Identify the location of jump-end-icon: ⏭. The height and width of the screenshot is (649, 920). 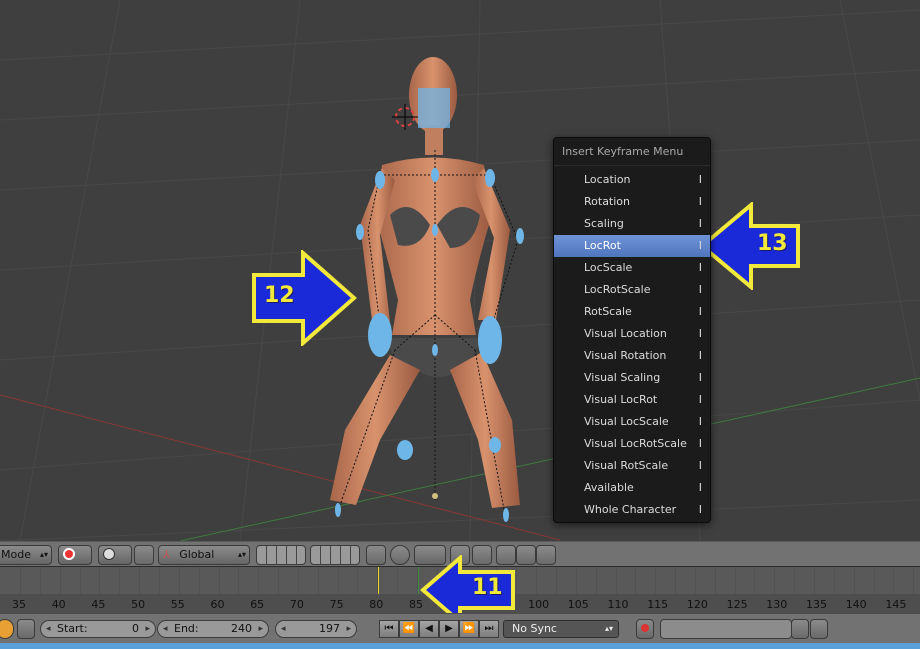
(489, 629).